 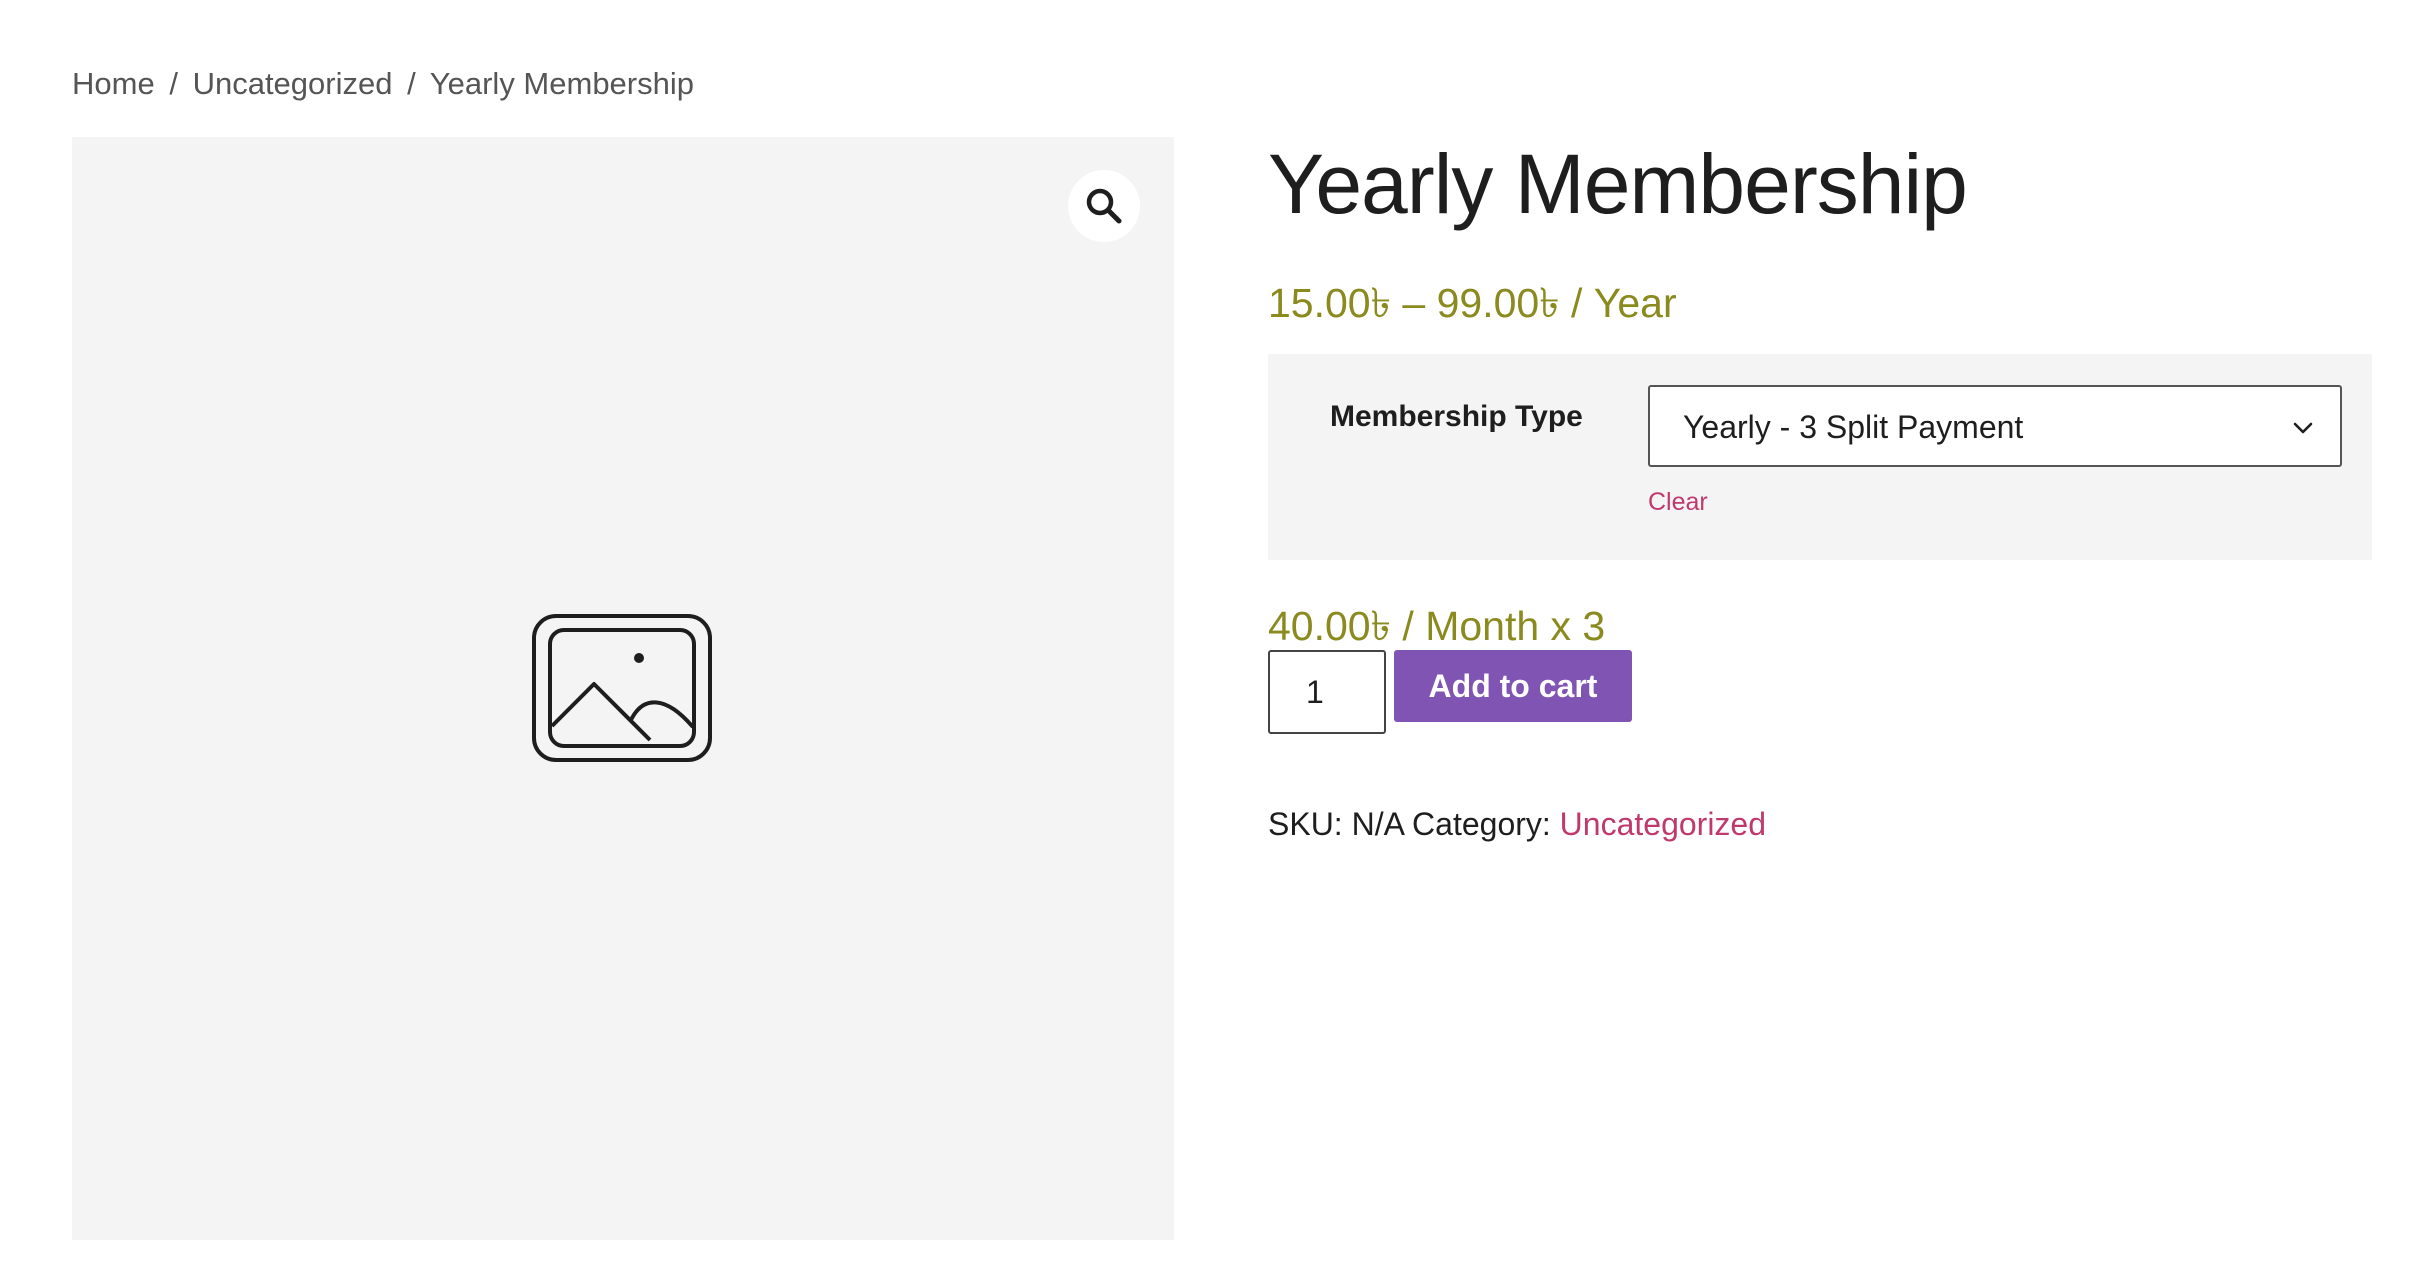 What do you see at coordinates (1305, 824) in the screenshot?
I see `sku-label: SKU:` at bounding box center [1305, 824].